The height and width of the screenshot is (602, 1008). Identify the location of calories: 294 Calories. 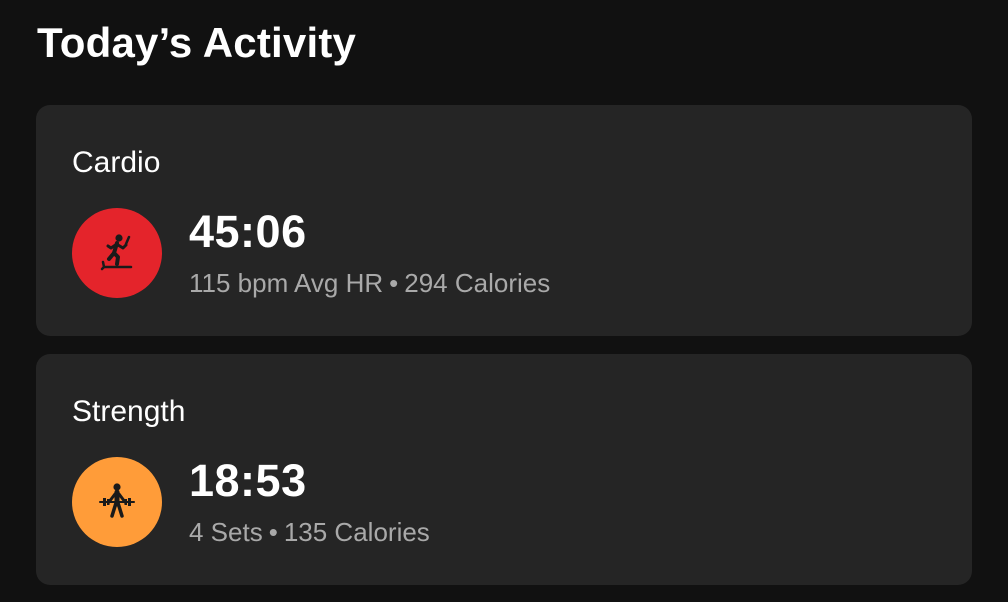
(477, 283).